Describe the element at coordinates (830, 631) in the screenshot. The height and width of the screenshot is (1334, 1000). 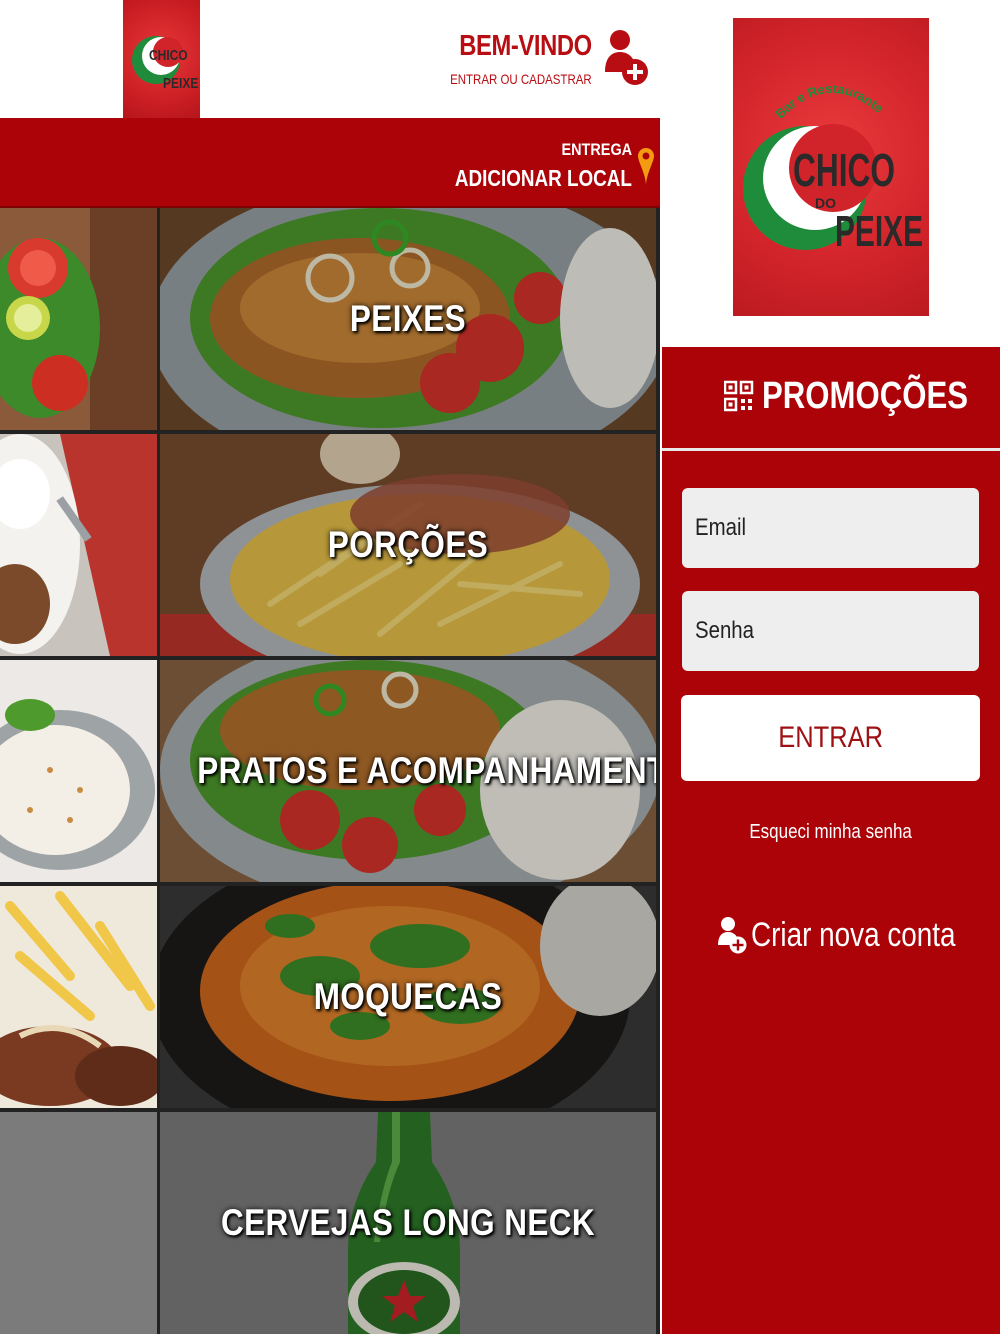
I see `password-field: Senha` at that location.